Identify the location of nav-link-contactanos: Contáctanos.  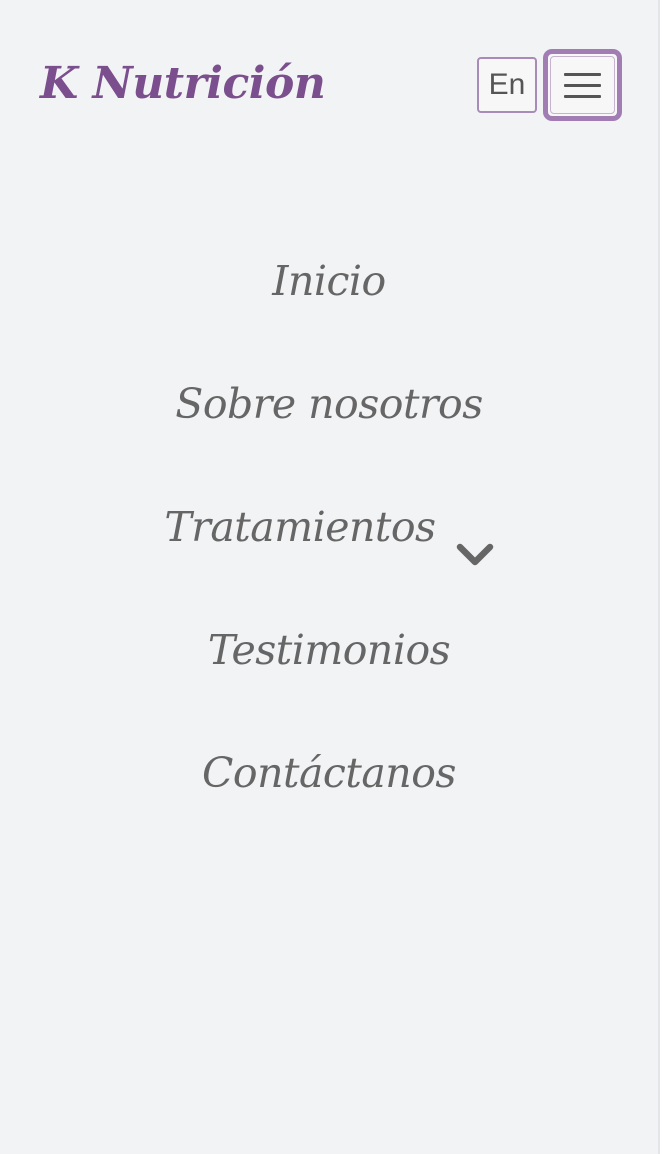
(329, 773).